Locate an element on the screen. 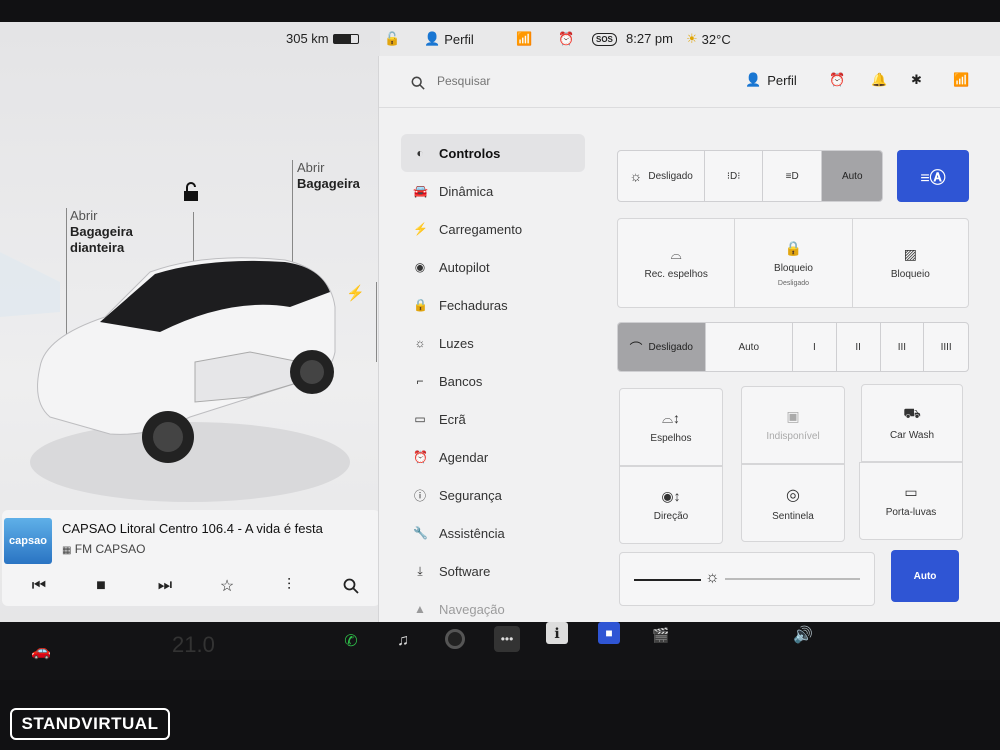 This screenshot has height=750, width=1000. previous-track-button: ⏮ is located at coordinates (39, 586).